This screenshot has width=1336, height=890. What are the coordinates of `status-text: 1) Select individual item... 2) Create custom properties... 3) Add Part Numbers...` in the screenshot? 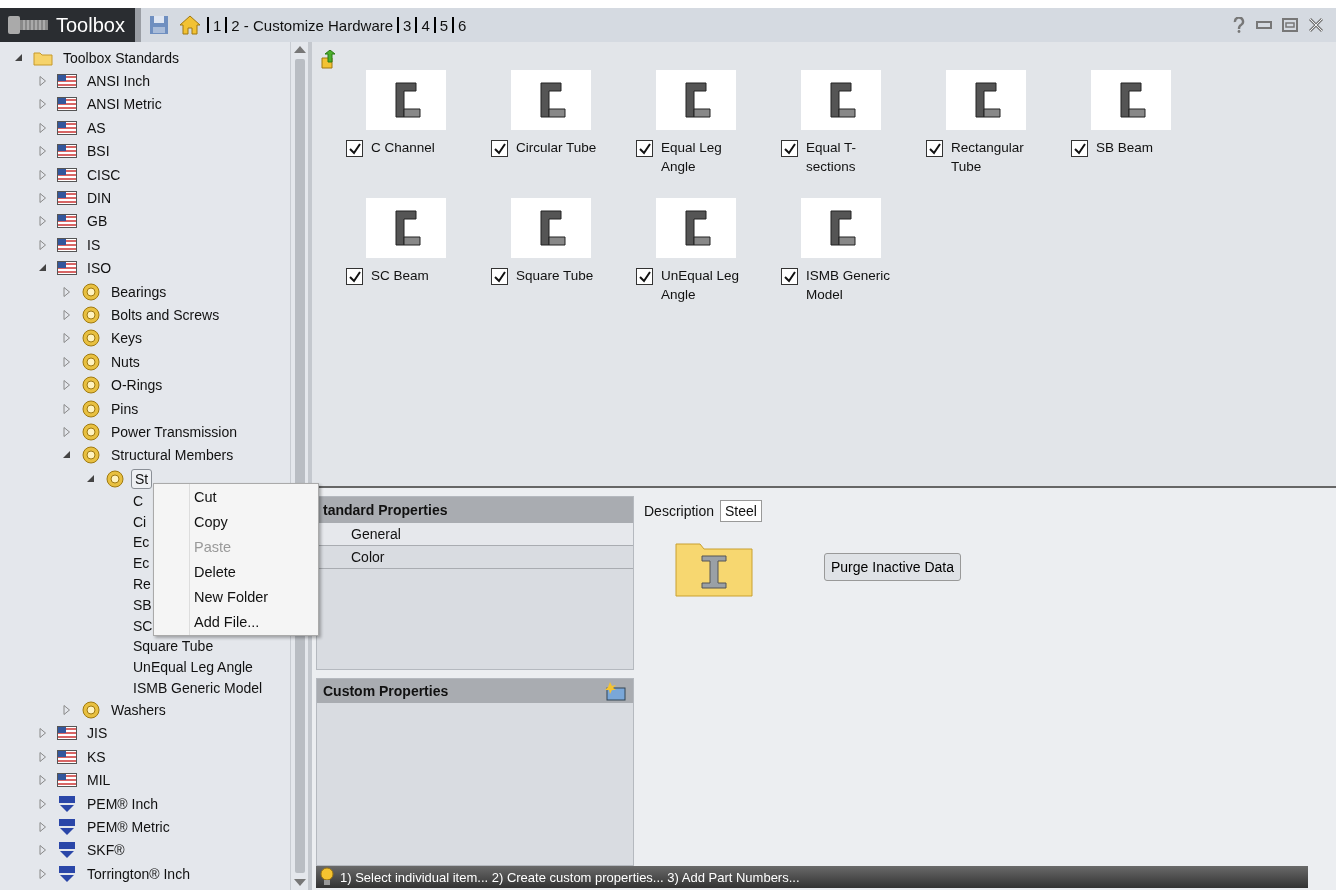 It's located at (570, 877).